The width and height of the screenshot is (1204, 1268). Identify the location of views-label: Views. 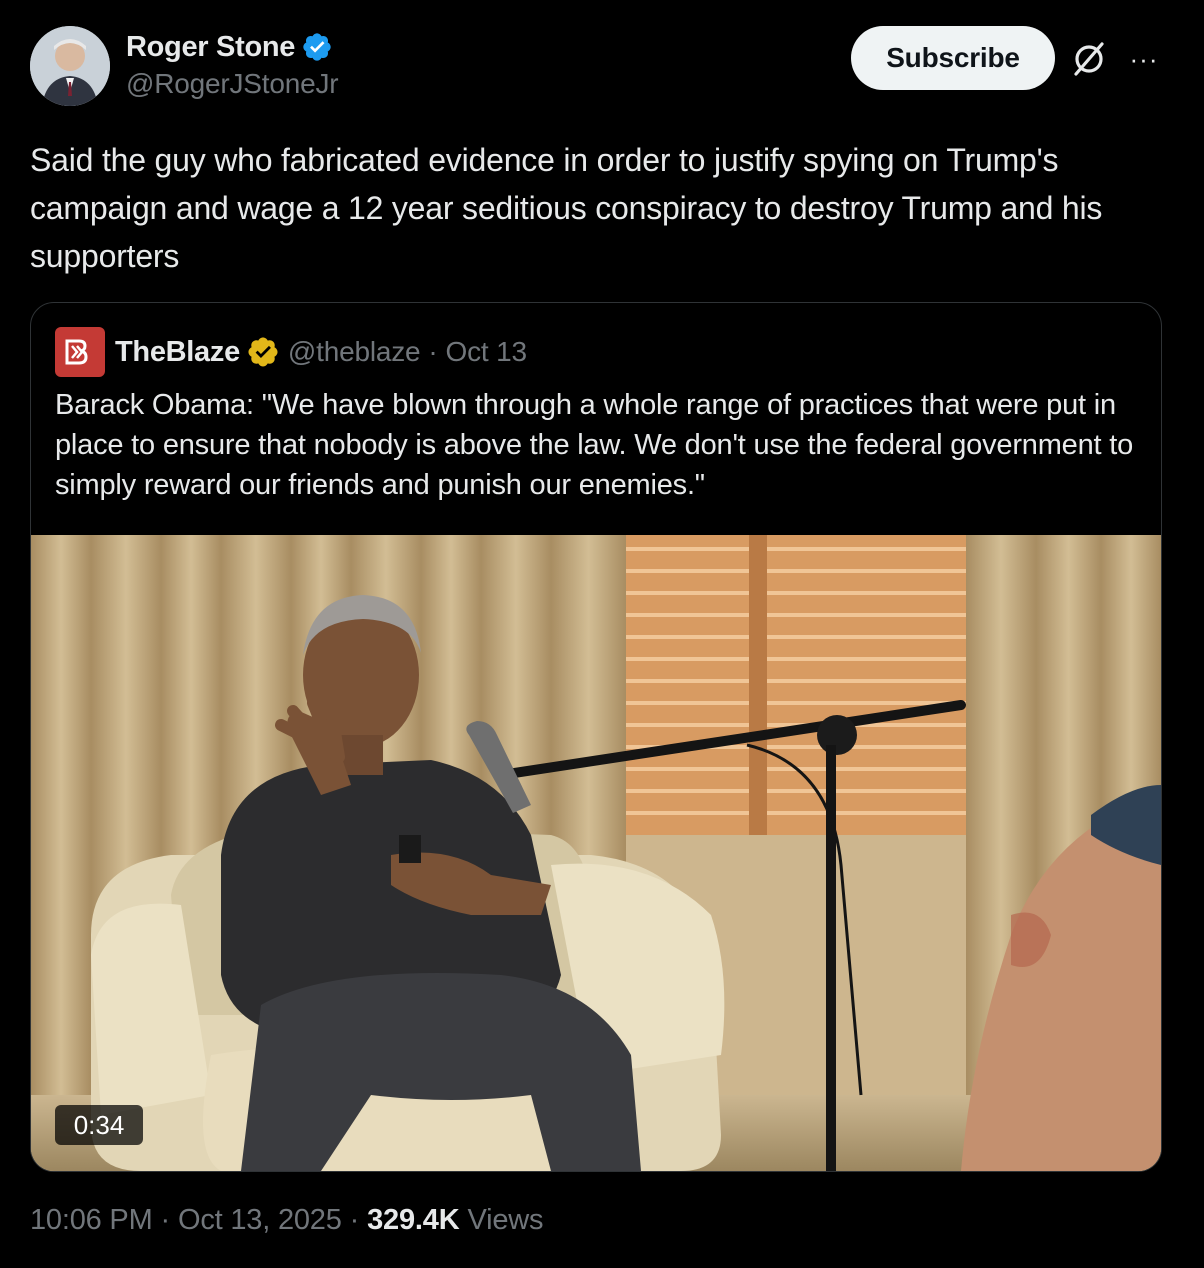
(505, 1220).